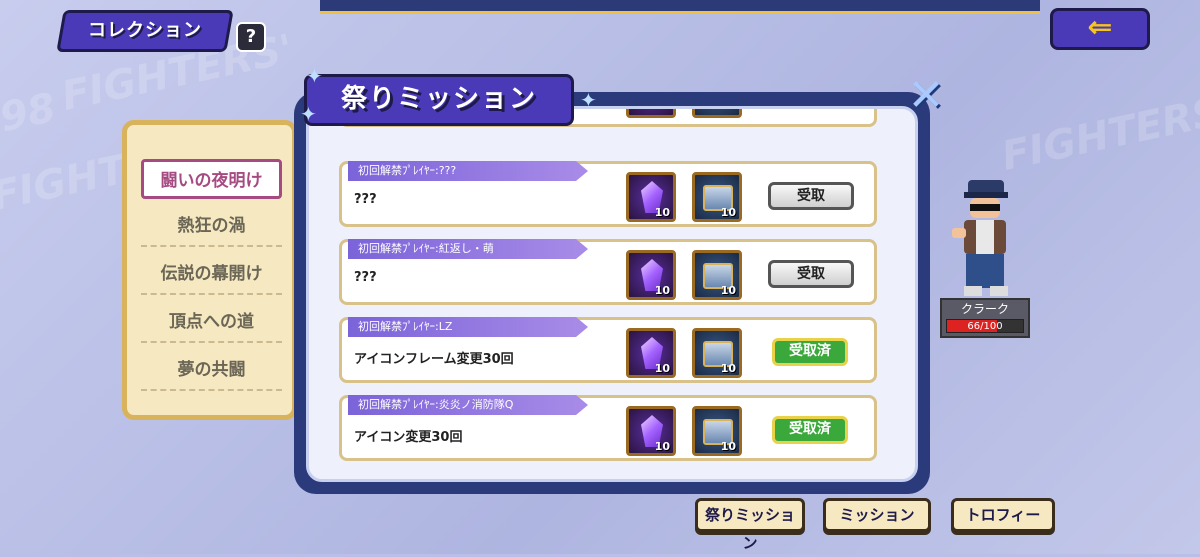 The image size is (1200, 557). Describe the element at coordinates (1098, 133) in the screenshot. I see `bg-watermark-text: FIGHTERS'` at that location.